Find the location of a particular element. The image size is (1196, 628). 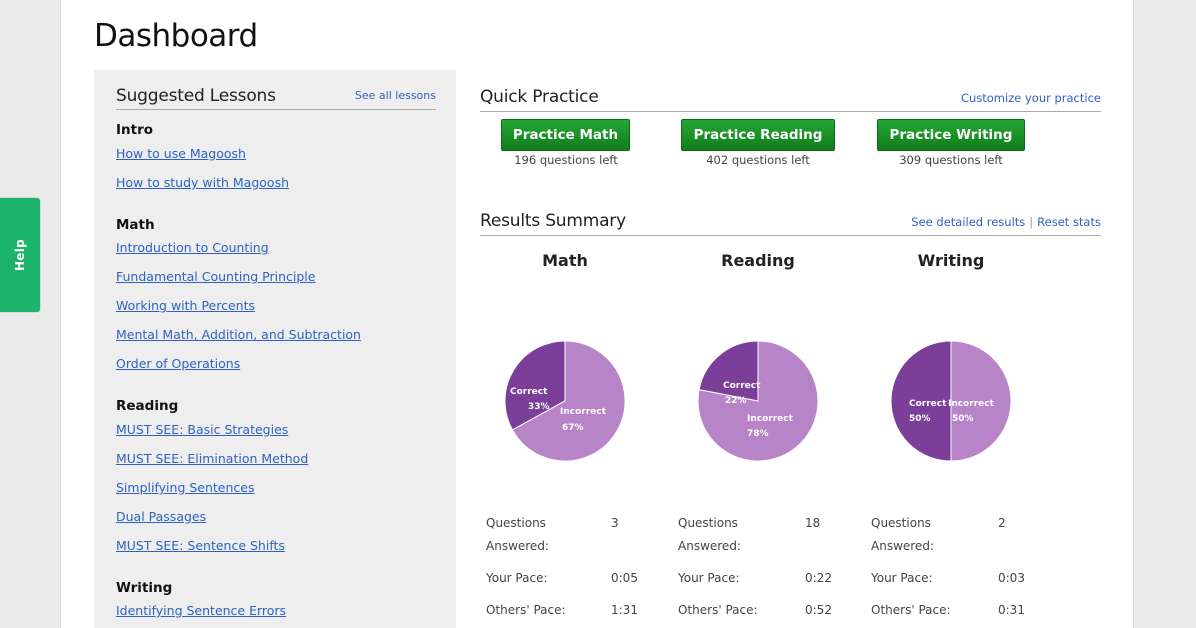

writing-pie-chart: Correct 50% Incorrect 50% is located at coordinates (951, 401).